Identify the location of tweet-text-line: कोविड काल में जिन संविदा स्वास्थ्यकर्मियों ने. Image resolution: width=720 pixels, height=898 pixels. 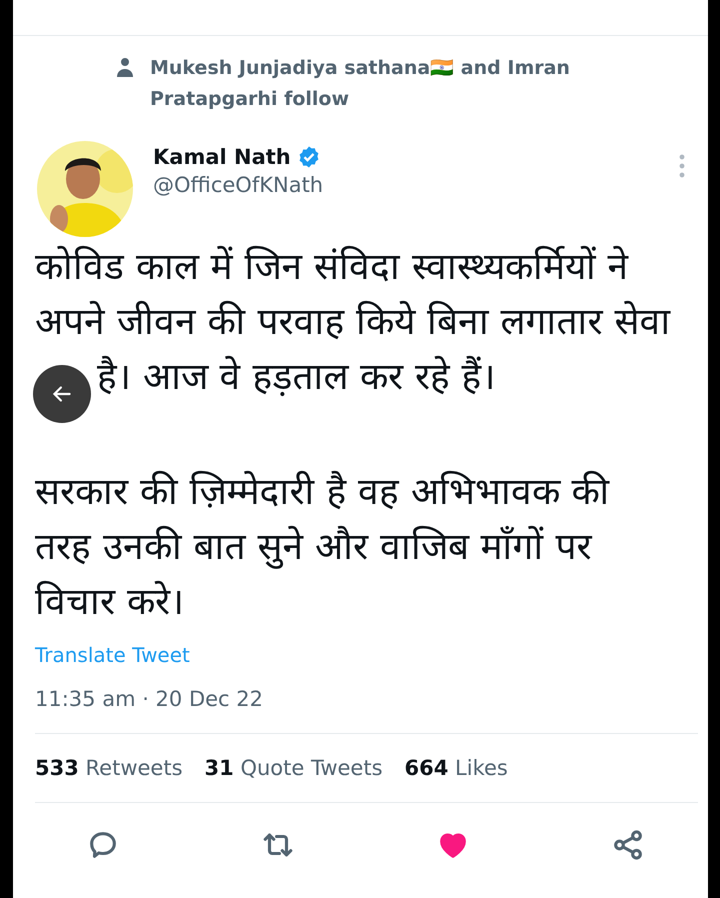
(332, 267).